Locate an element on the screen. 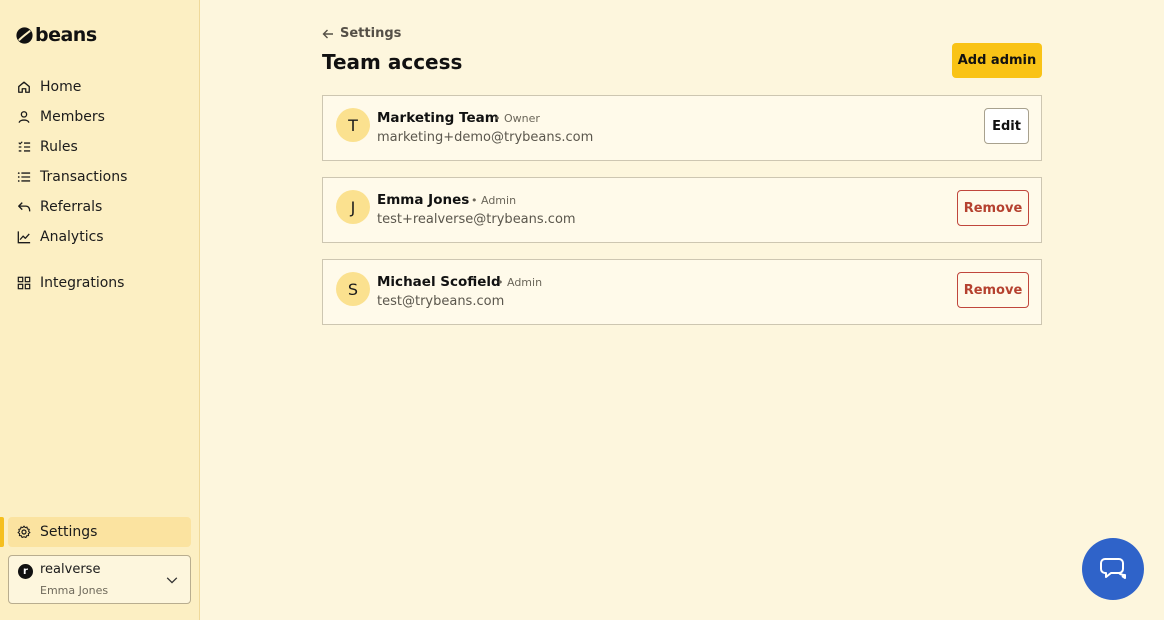 The image size is (1164, 620). sidebar-item-label: Analytics is located at coordinates (72, 237).